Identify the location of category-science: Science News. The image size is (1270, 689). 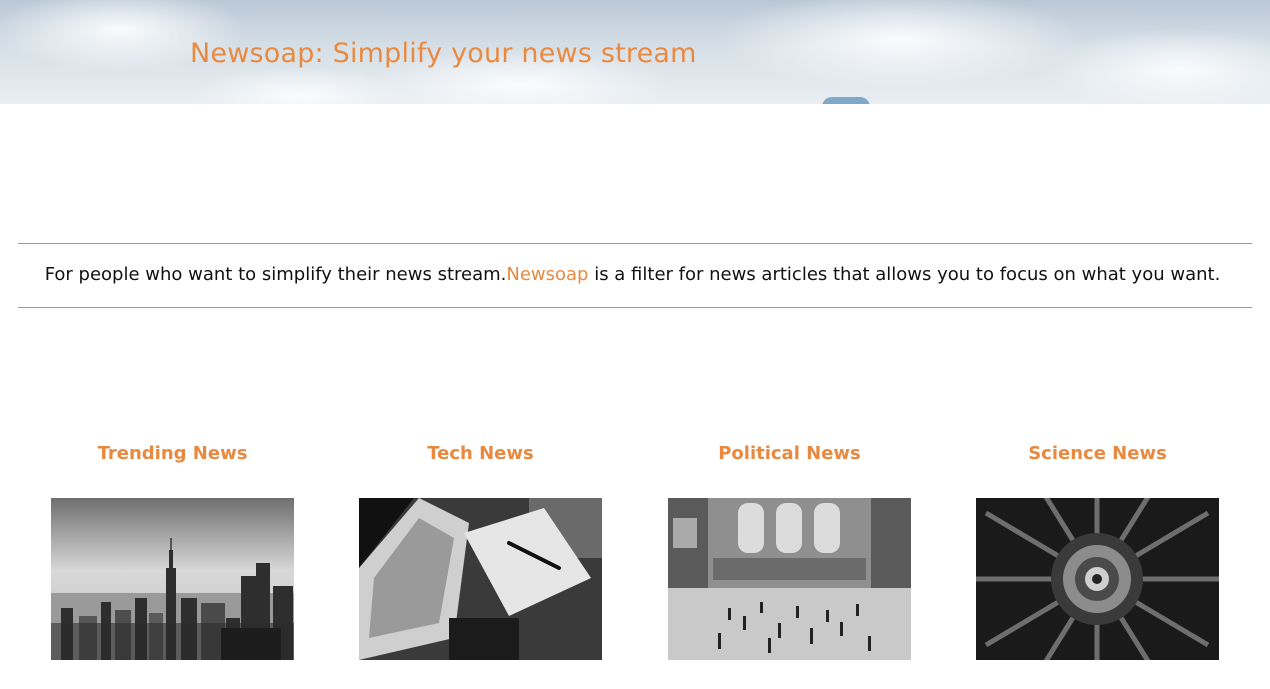
(1097, 550).